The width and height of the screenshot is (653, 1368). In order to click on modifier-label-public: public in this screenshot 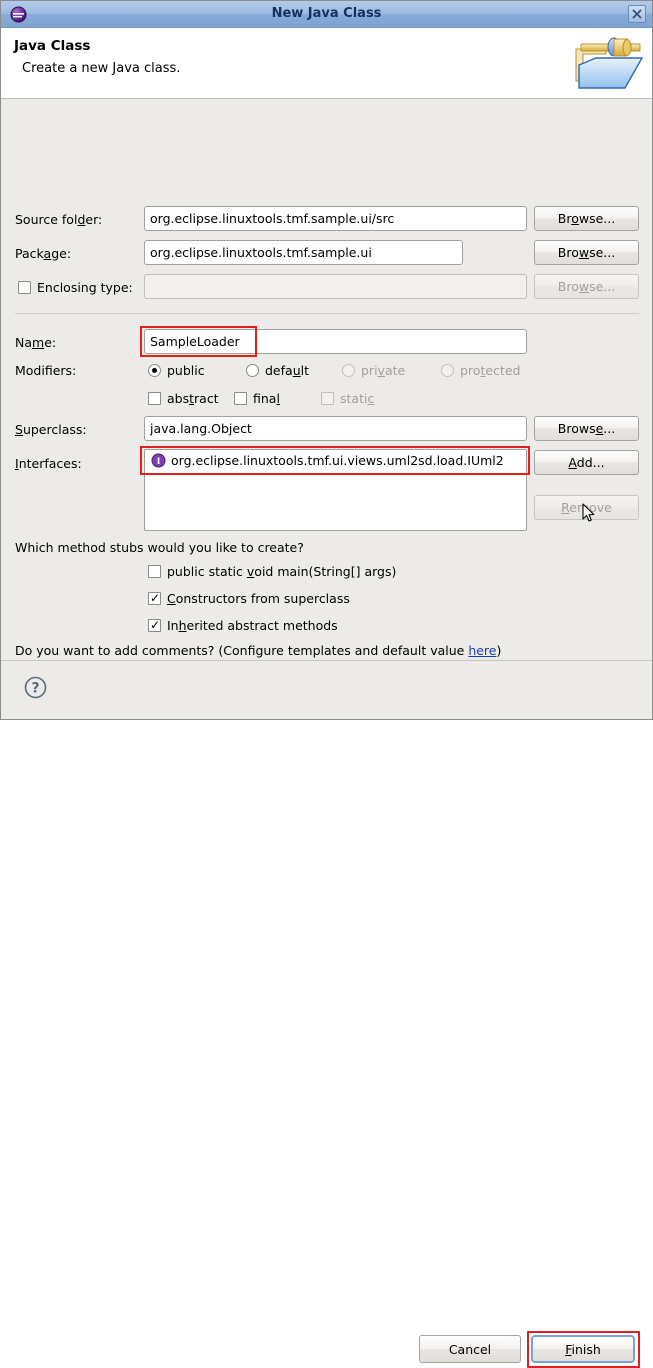, I will do `click(186, 370)`.